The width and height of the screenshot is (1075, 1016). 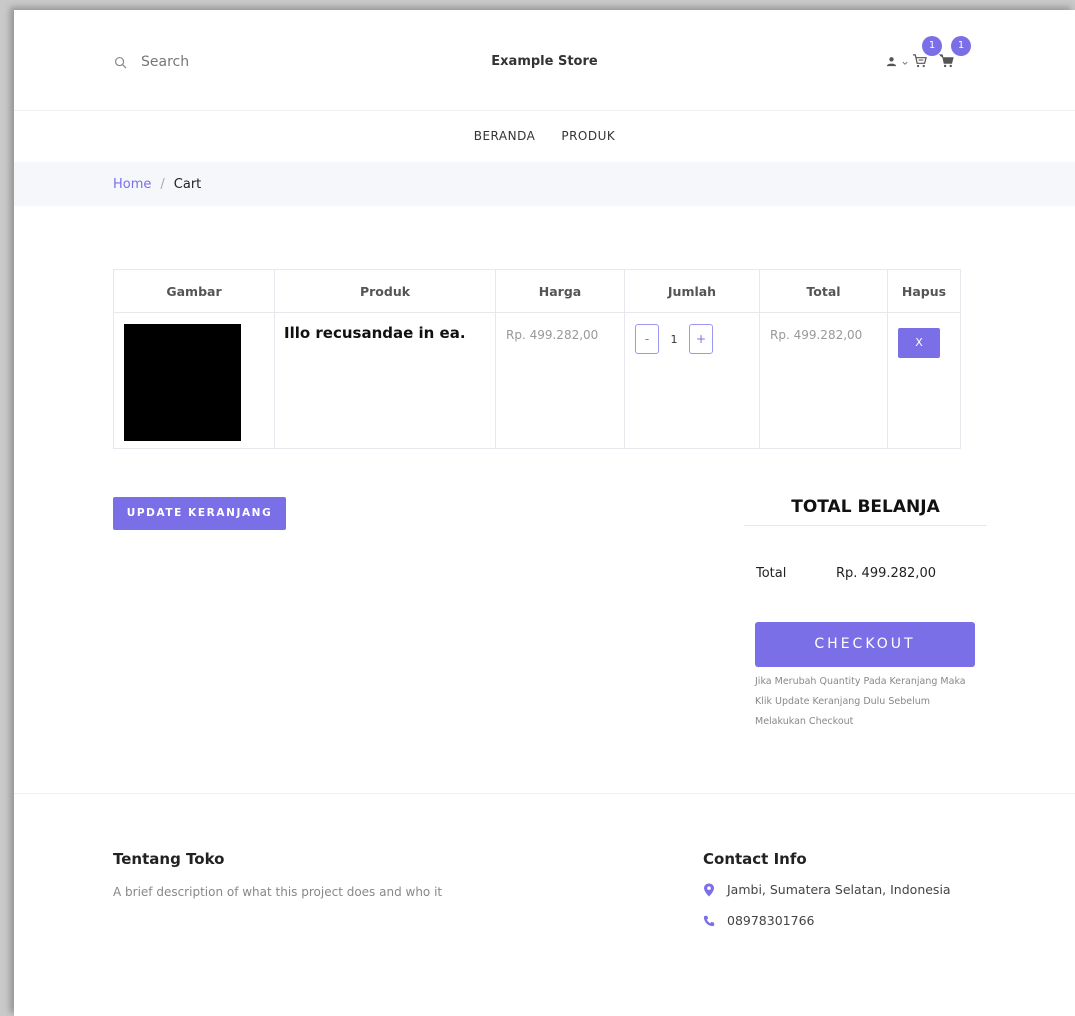 I want to click on chevron-down-icon, so click(x=905, y=63).